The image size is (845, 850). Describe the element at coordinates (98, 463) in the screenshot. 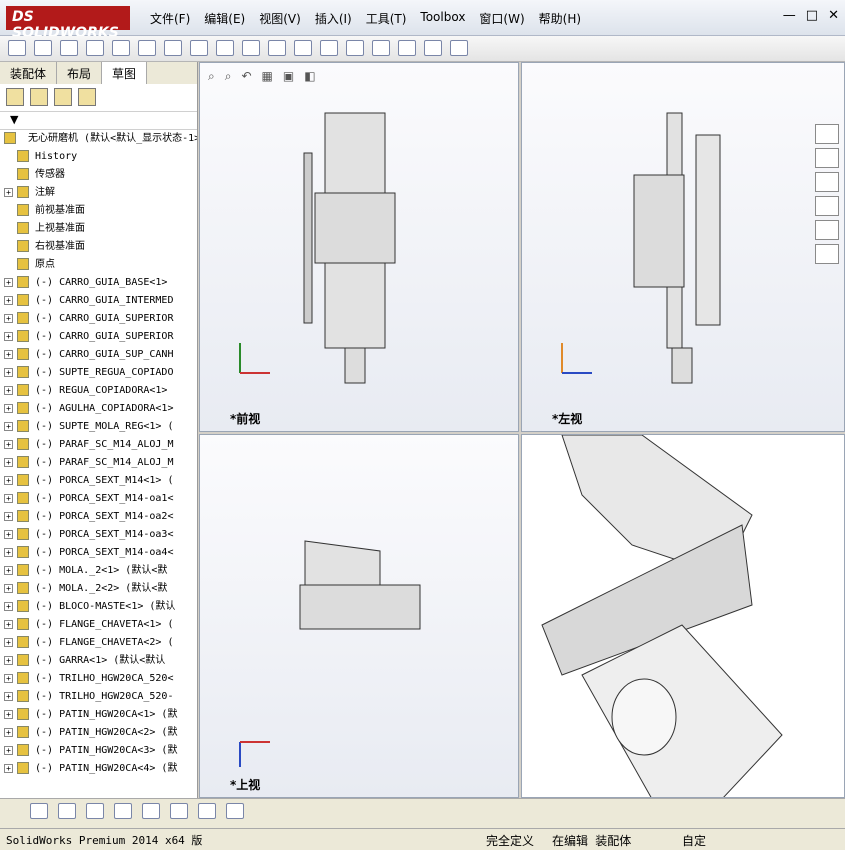

I see `tree-item: + (-) PARAF_SC_M14_ALOJ_M` at that location.